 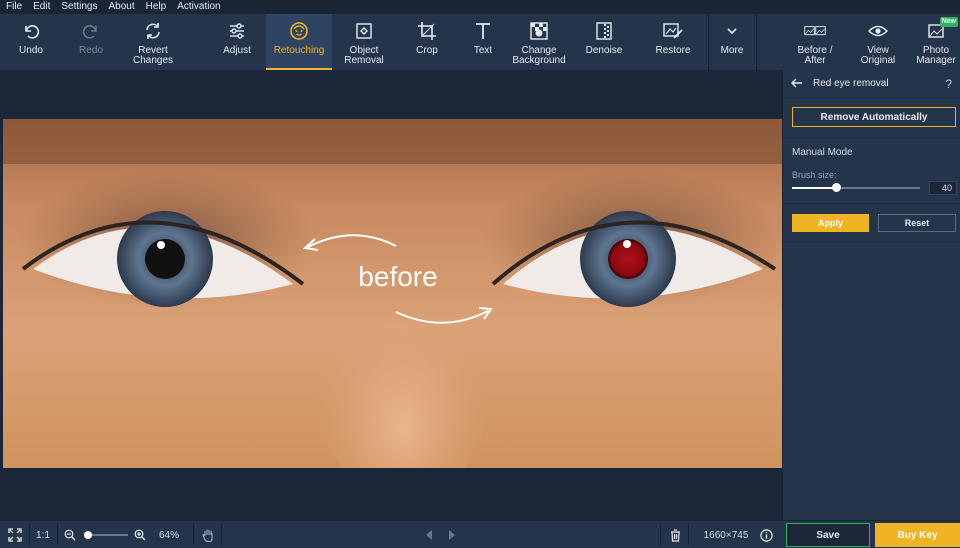 What do you see at coordinates (15, 534) in the screenshot?
I see `fit-to-screen-icon` at bounding box center [15, 534].